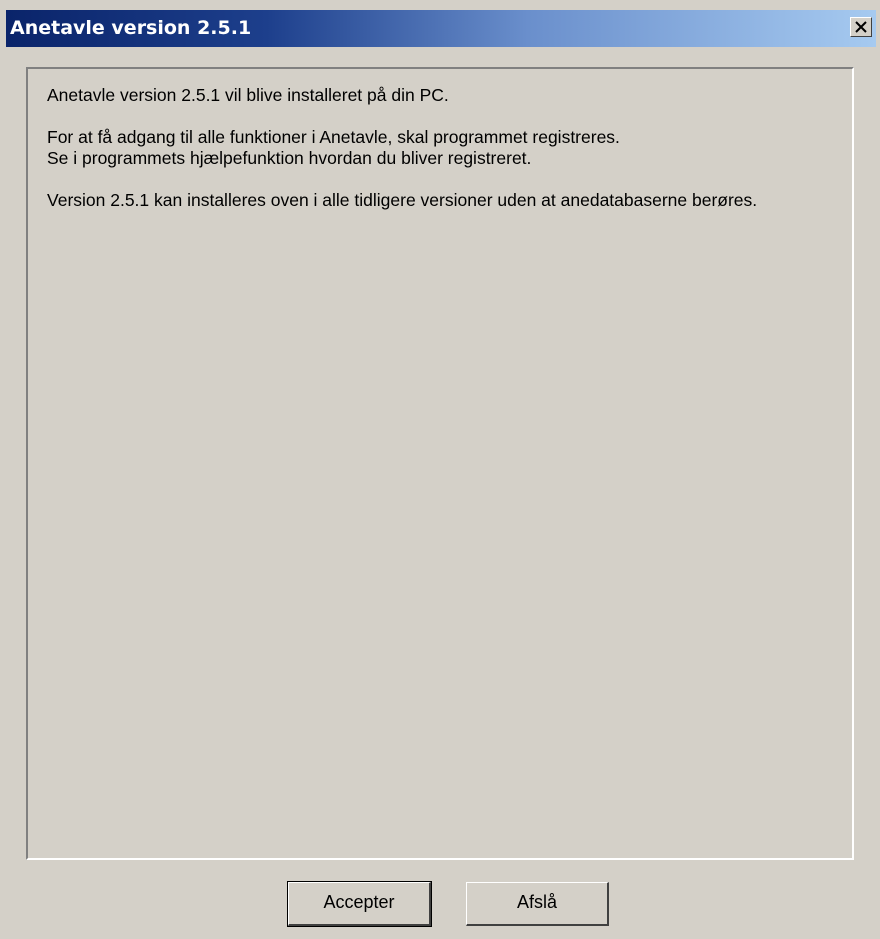  Describe the element at coordinates (359, 904) in the screenshot. I see `accept-button: Accepter` at that location.